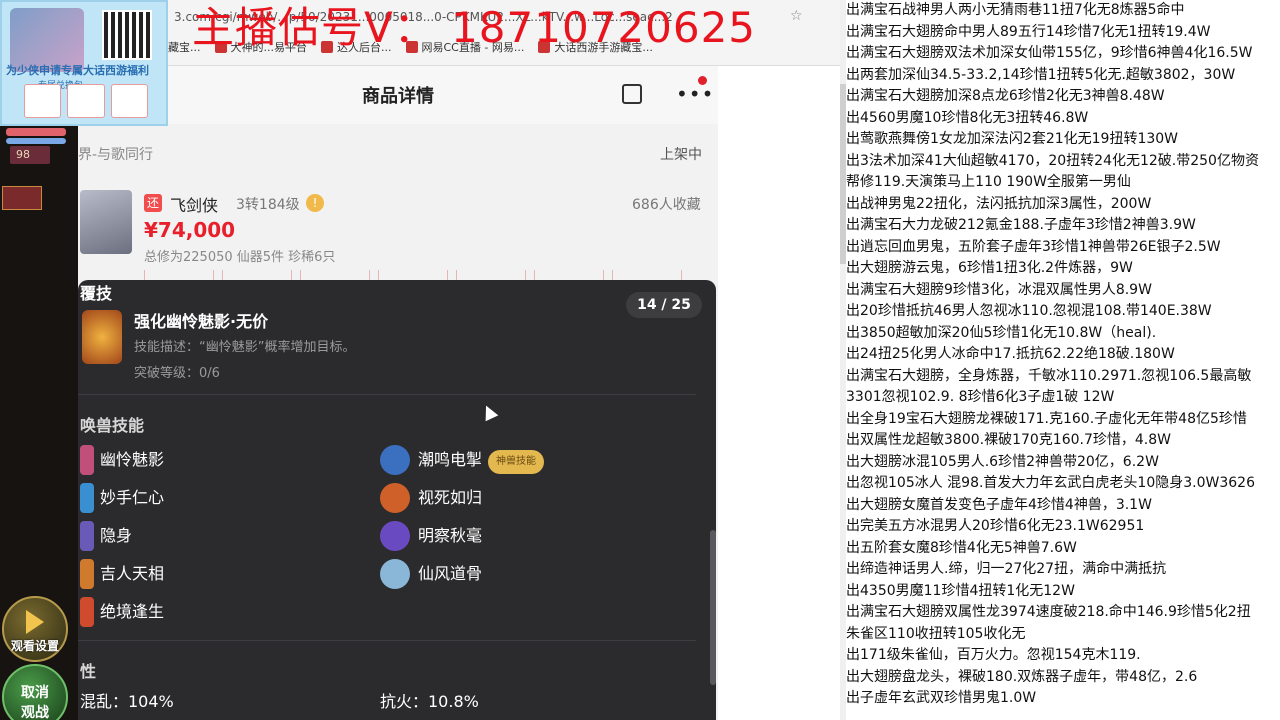  What do you see at coordinates (1046, 418) in the screenshot?
I see `listing-line: 出全身19宝石大翅膀龙裸破171.克160.子虚化无年带48亿5珍惜` at bounding box center [1046, 418].